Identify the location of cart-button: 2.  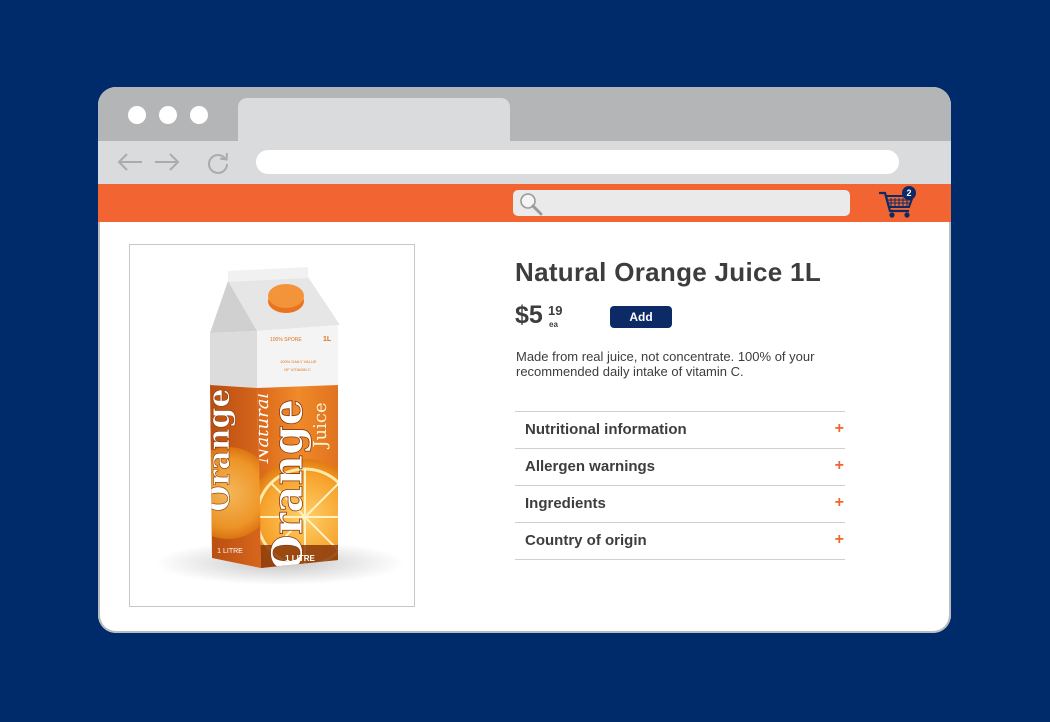
(898, 203).